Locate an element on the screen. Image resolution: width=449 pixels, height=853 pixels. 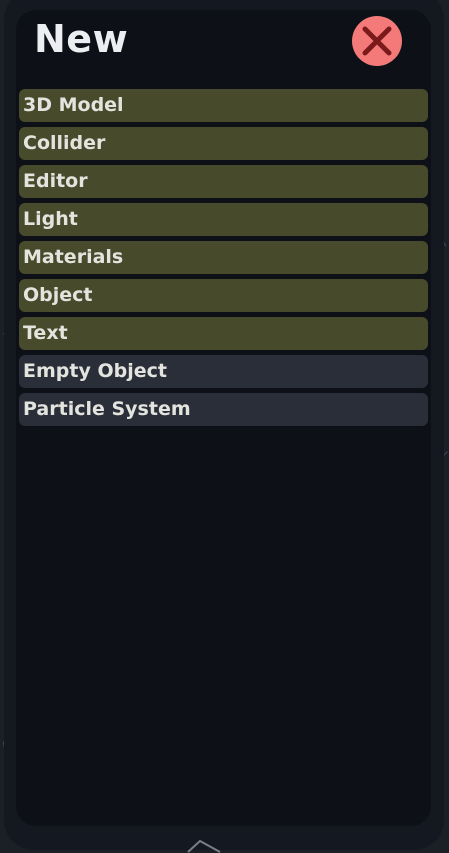
menu-item-3d-model: 3D Model is located at coordinates (223, 105).